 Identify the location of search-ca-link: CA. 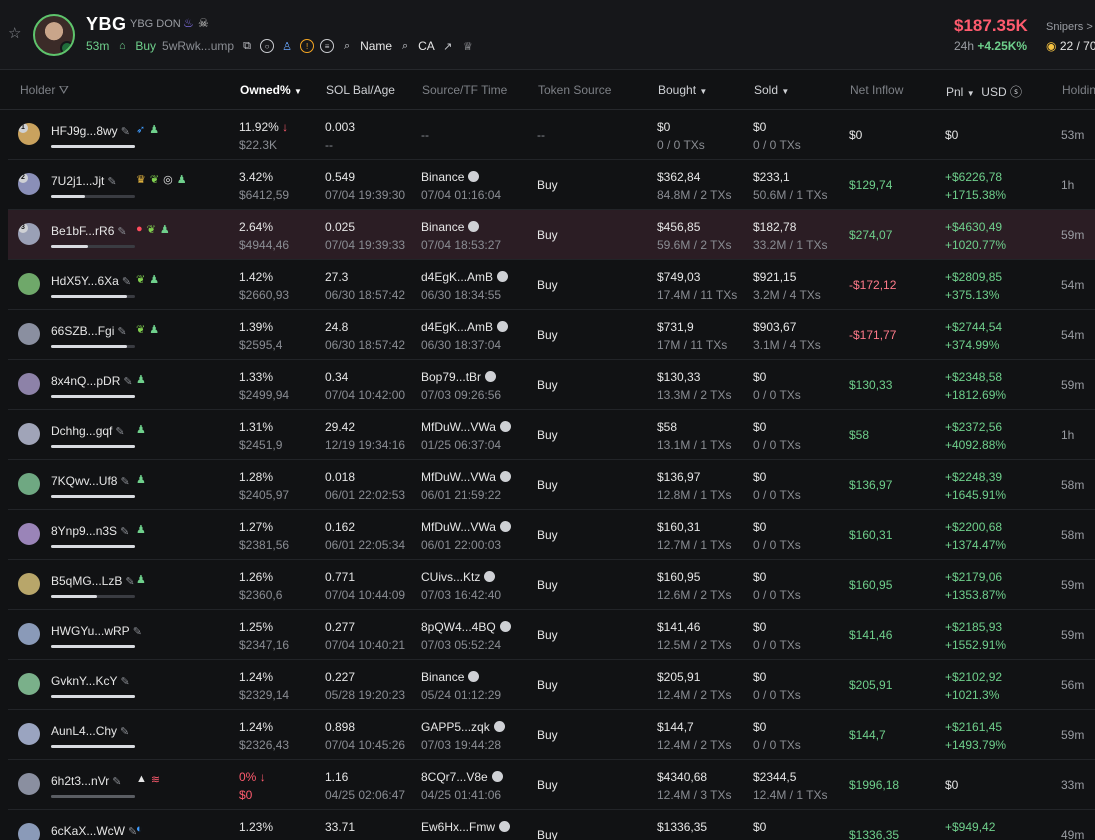
(426, 46).